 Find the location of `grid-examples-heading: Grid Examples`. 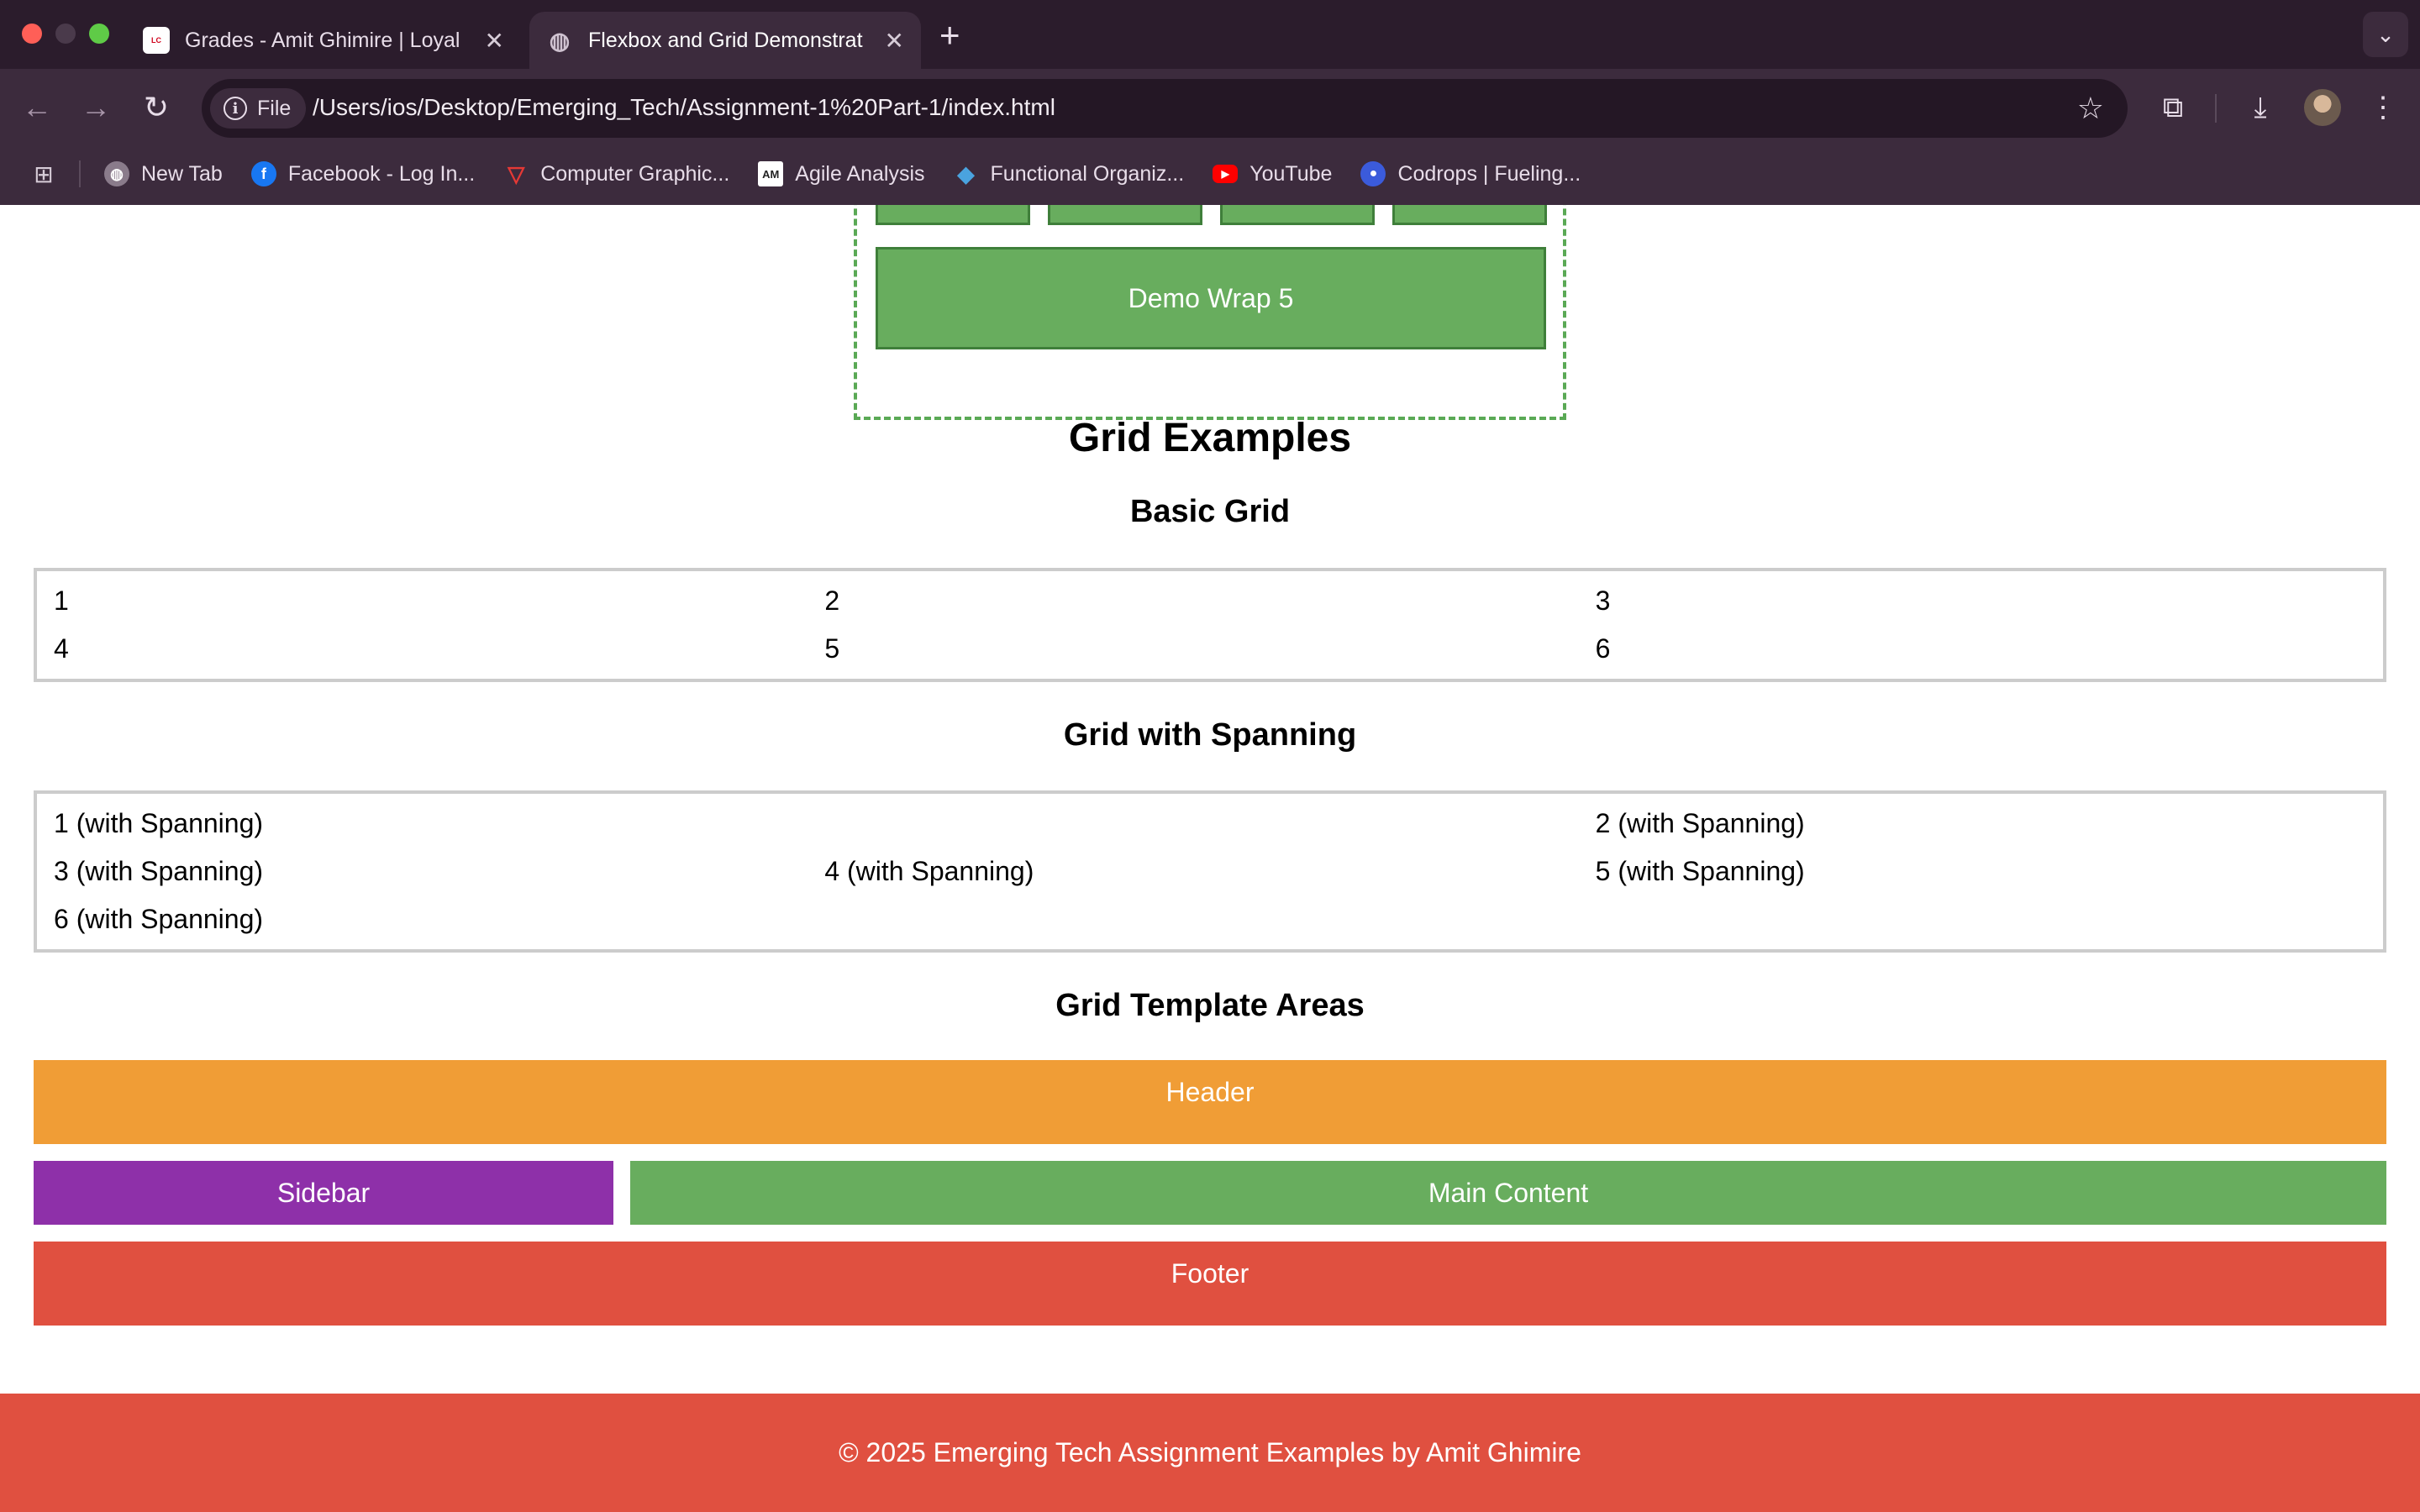

grid-examples-heading: Grid Examples is located at coordinates (1210, 438).